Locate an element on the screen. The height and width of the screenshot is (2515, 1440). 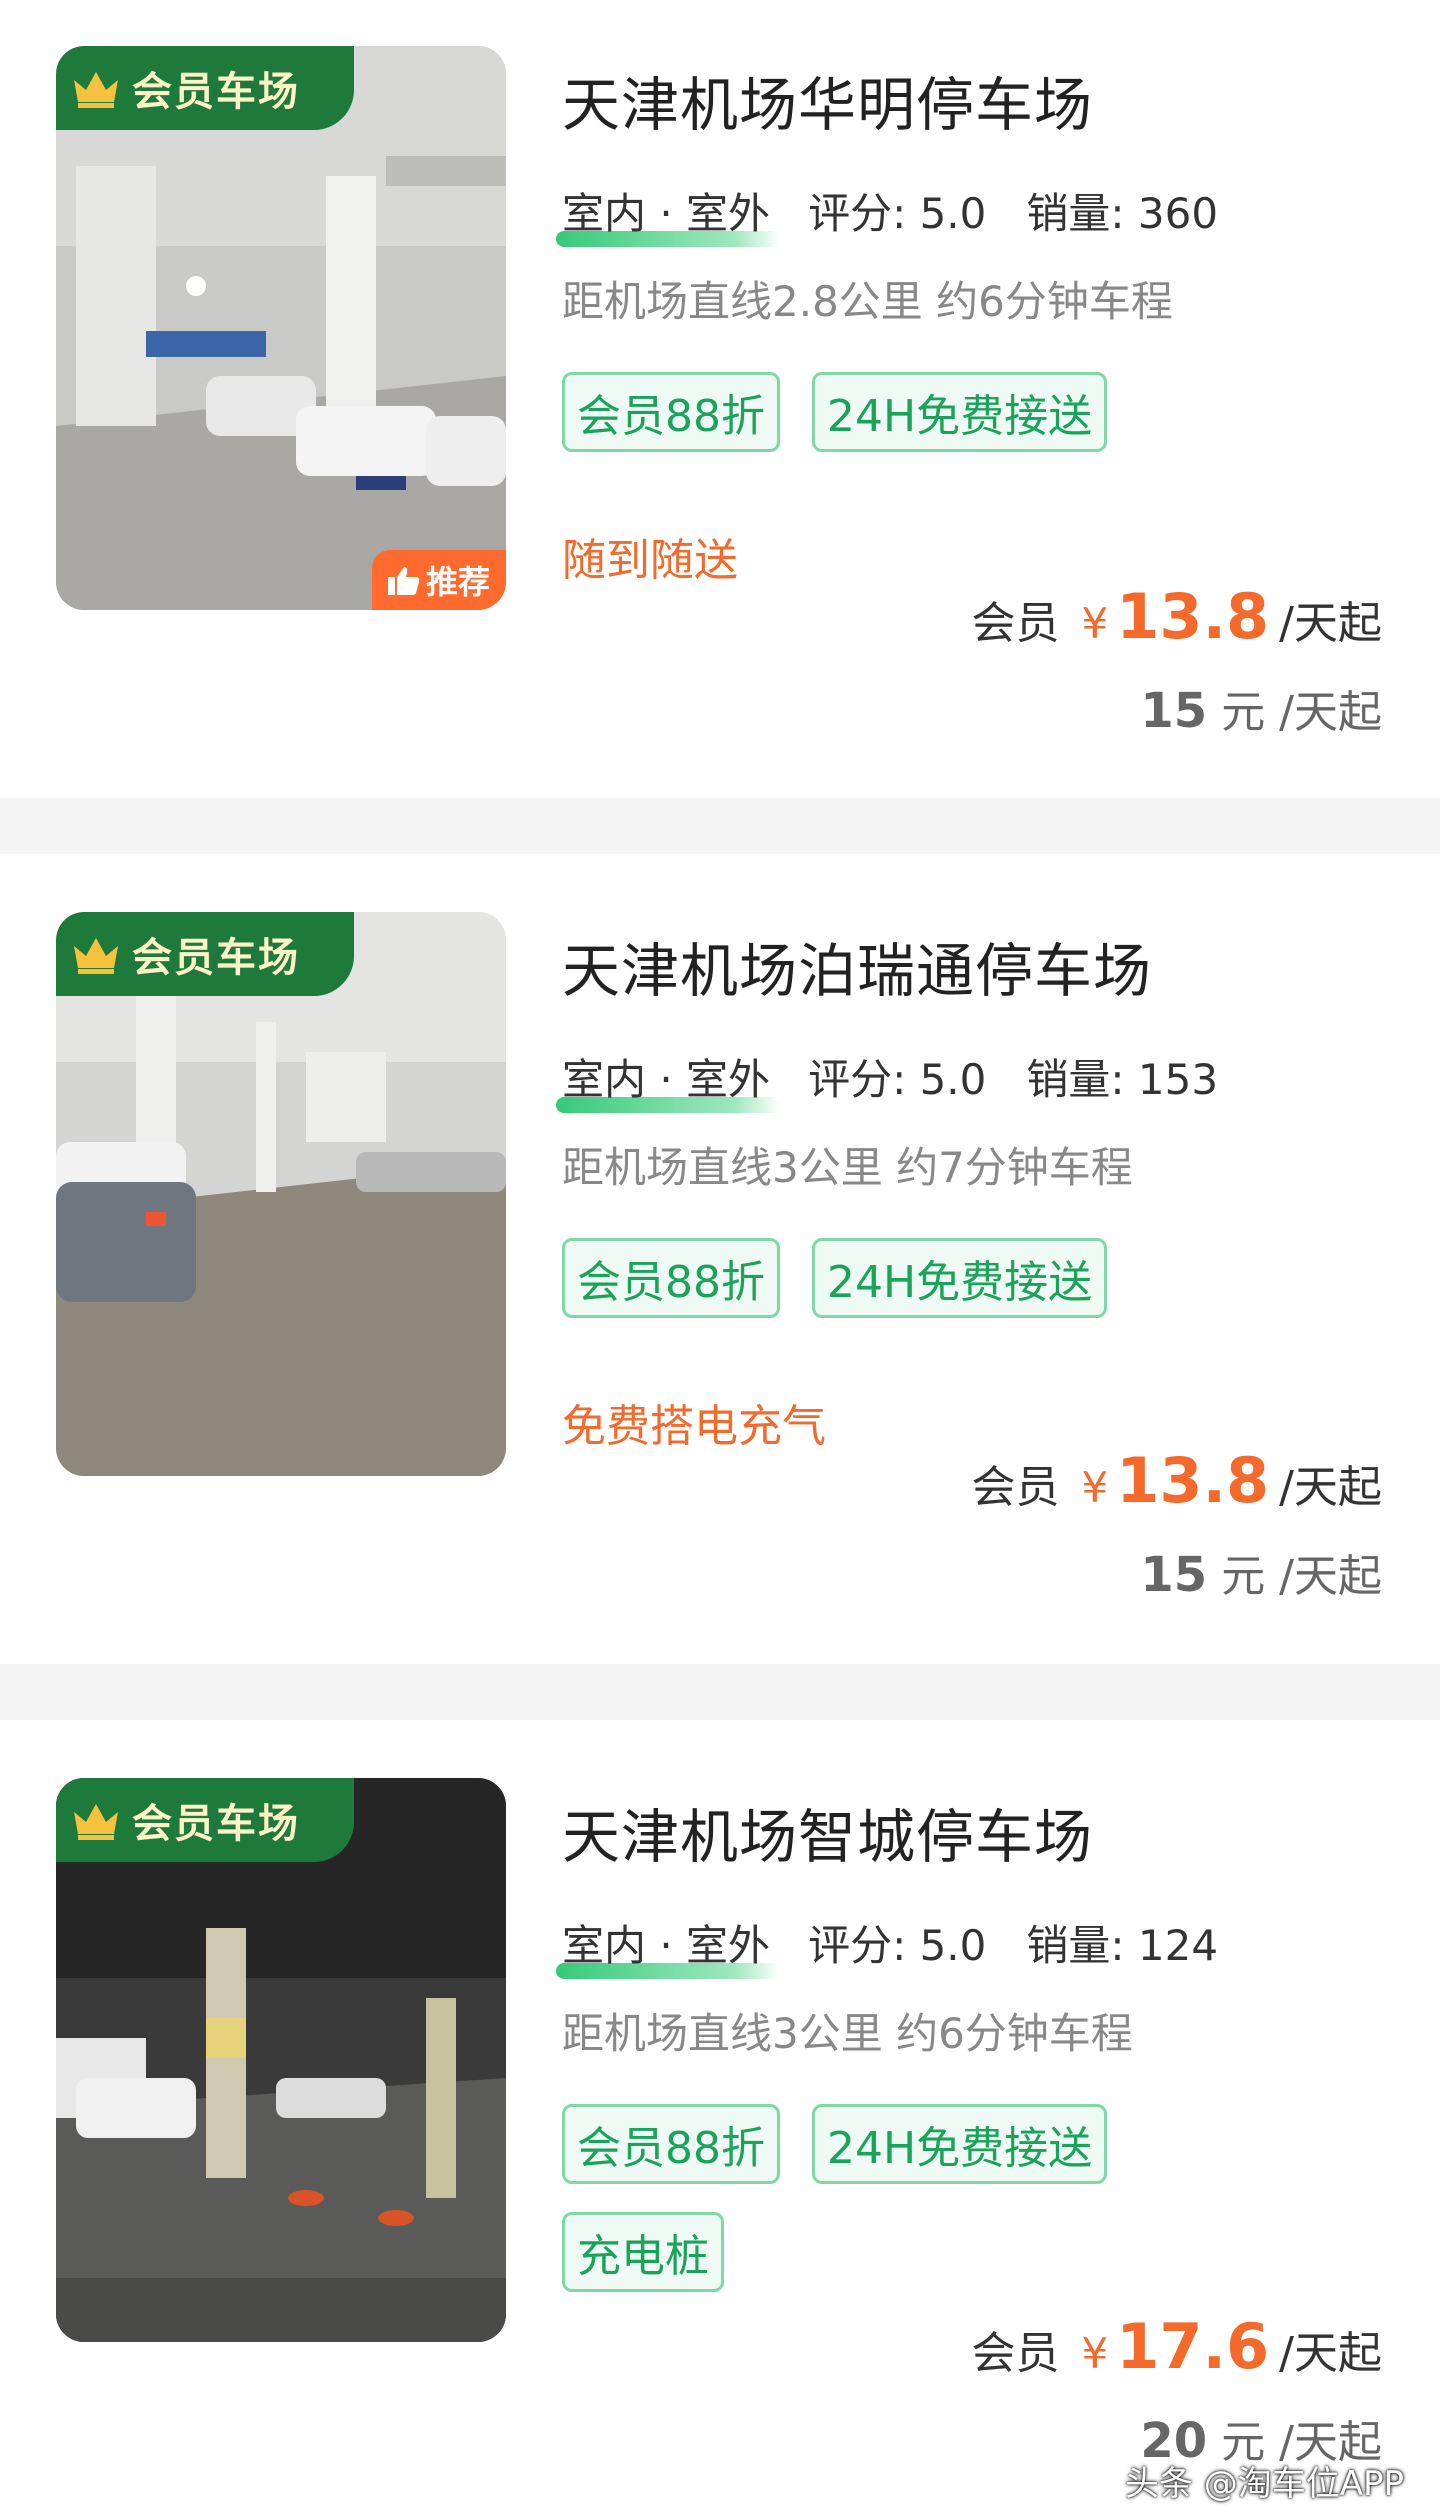
parking-lot-meta: 室内 · 室外 评分: 5.0 销量: 360 is located at coordinates (907, 213).